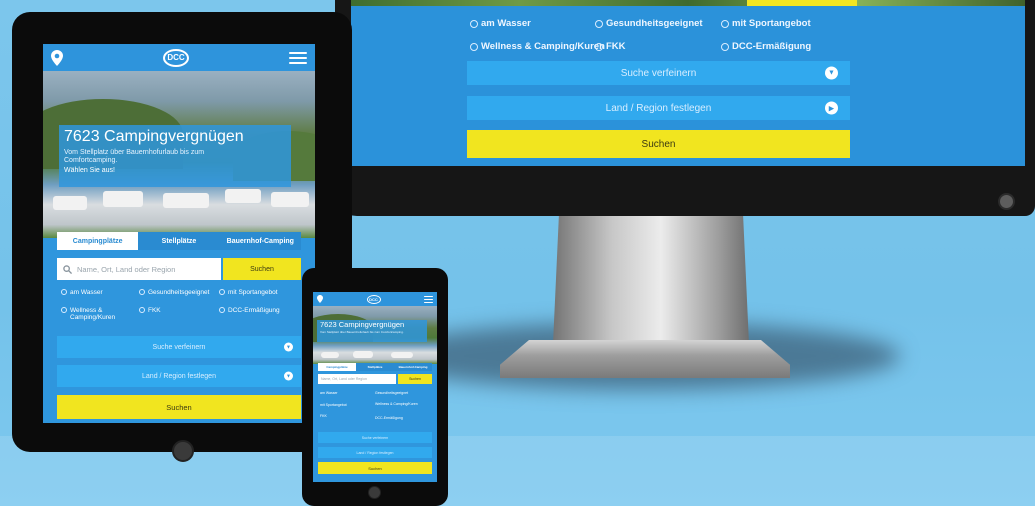 The height and width of the screenshot is (506, 1035). Describe the element at coordinates (688, 3) in the screenshot. I see `hero-photo-strip` at that location.